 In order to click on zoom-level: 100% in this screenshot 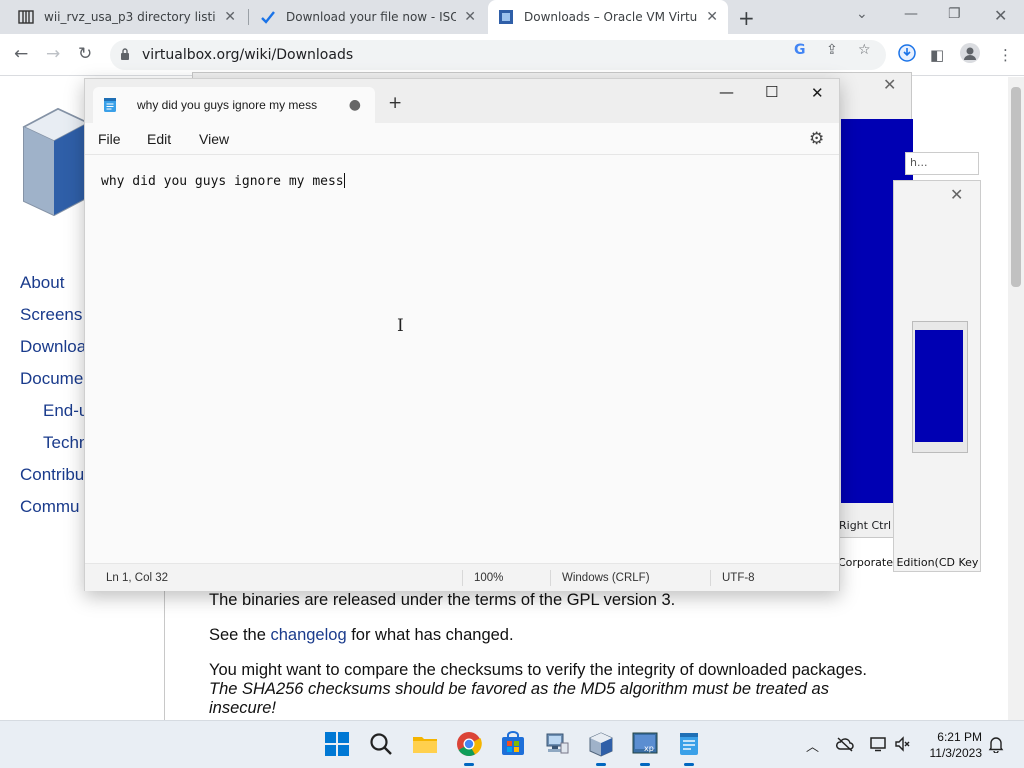, I will do `click(488, 578)`.